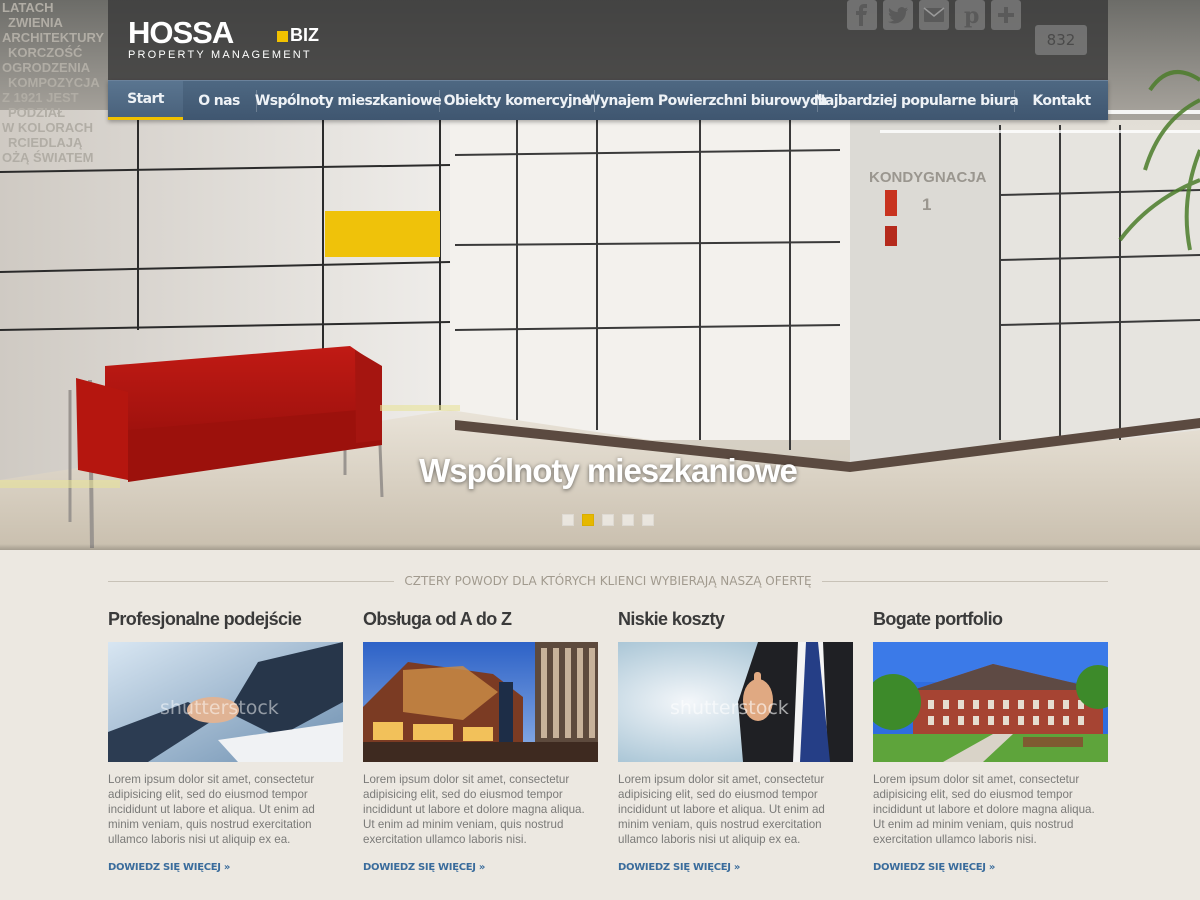 The image size is (1200, 900). Describe the element at coordinates (47, 157) in the screenshot. I see `wall-engraving-line: OŻĄ ŚWIATEM` at that location.